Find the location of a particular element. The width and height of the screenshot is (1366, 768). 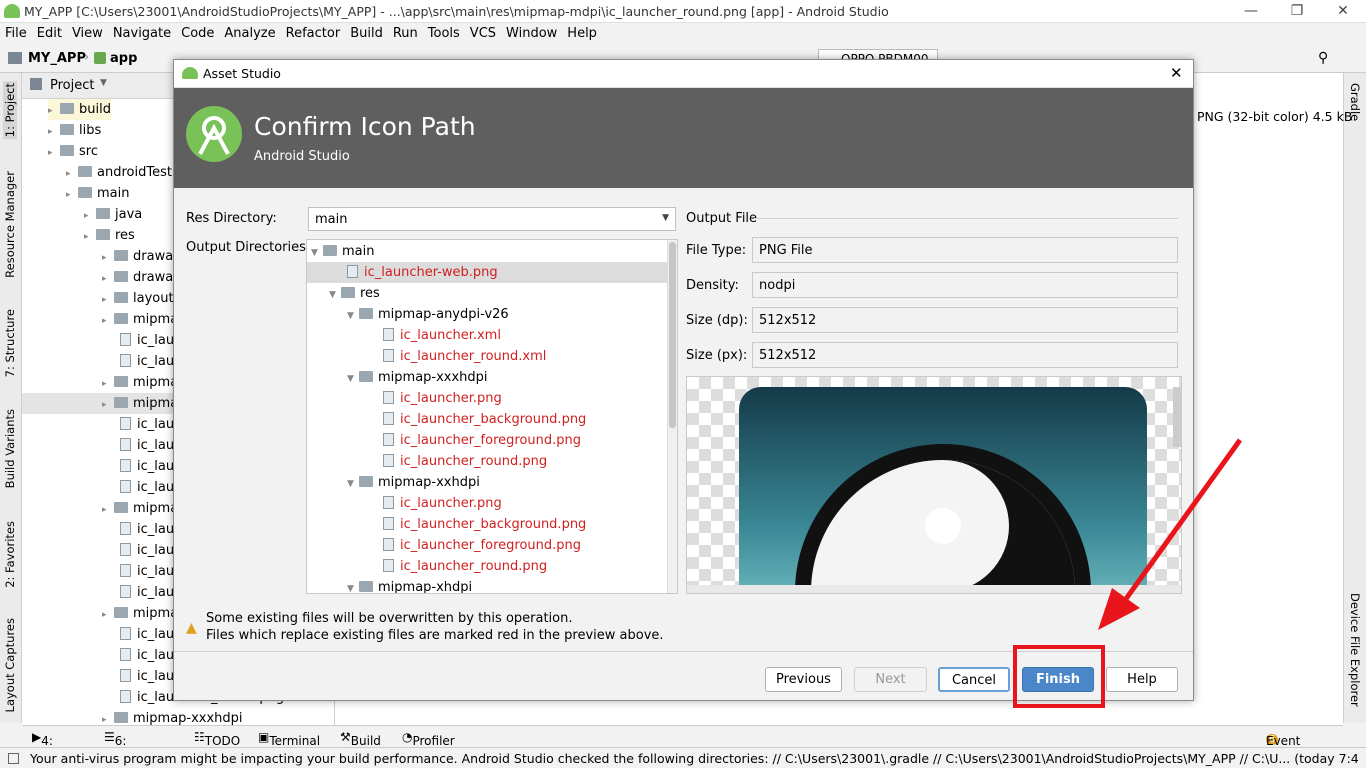

tab-build-variants: Build Variants is located at coordinates (10, 448).